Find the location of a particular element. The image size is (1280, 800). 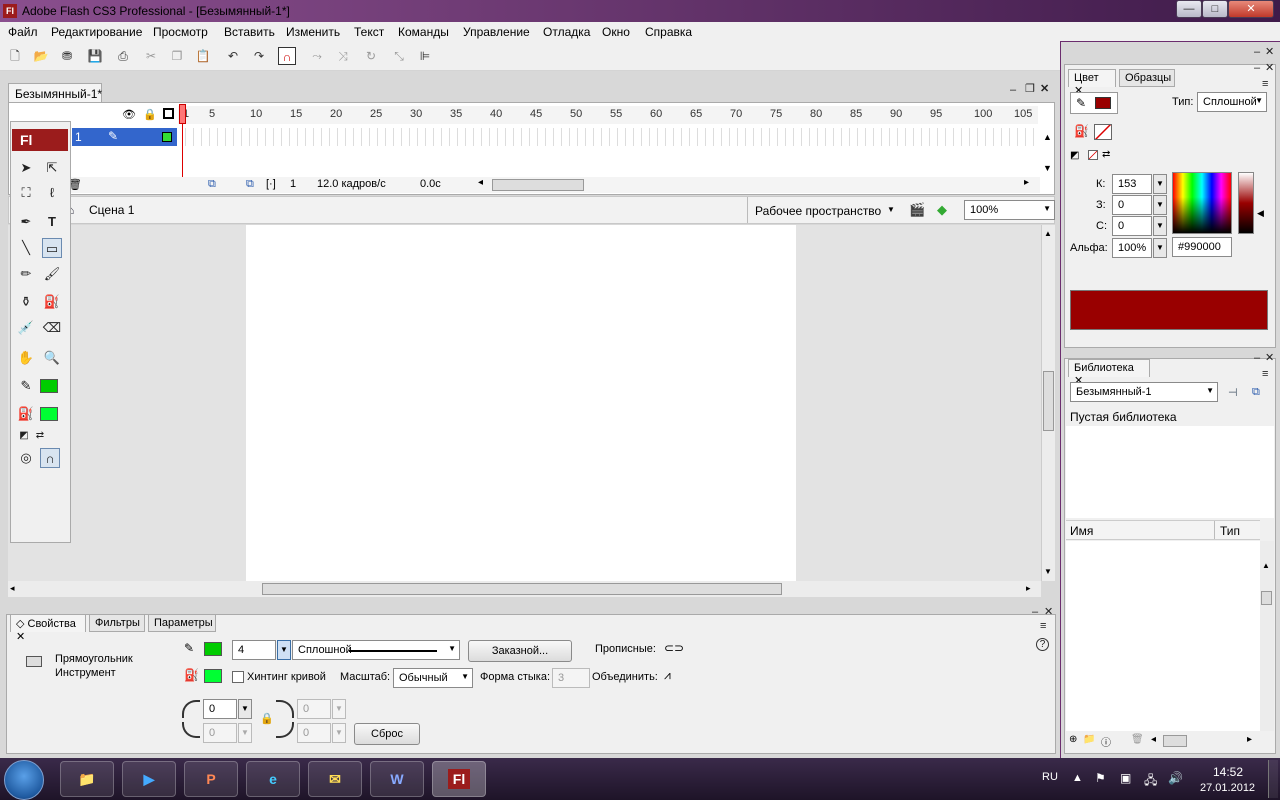

save-icon: 💾 is located at coordinates (95, 56).